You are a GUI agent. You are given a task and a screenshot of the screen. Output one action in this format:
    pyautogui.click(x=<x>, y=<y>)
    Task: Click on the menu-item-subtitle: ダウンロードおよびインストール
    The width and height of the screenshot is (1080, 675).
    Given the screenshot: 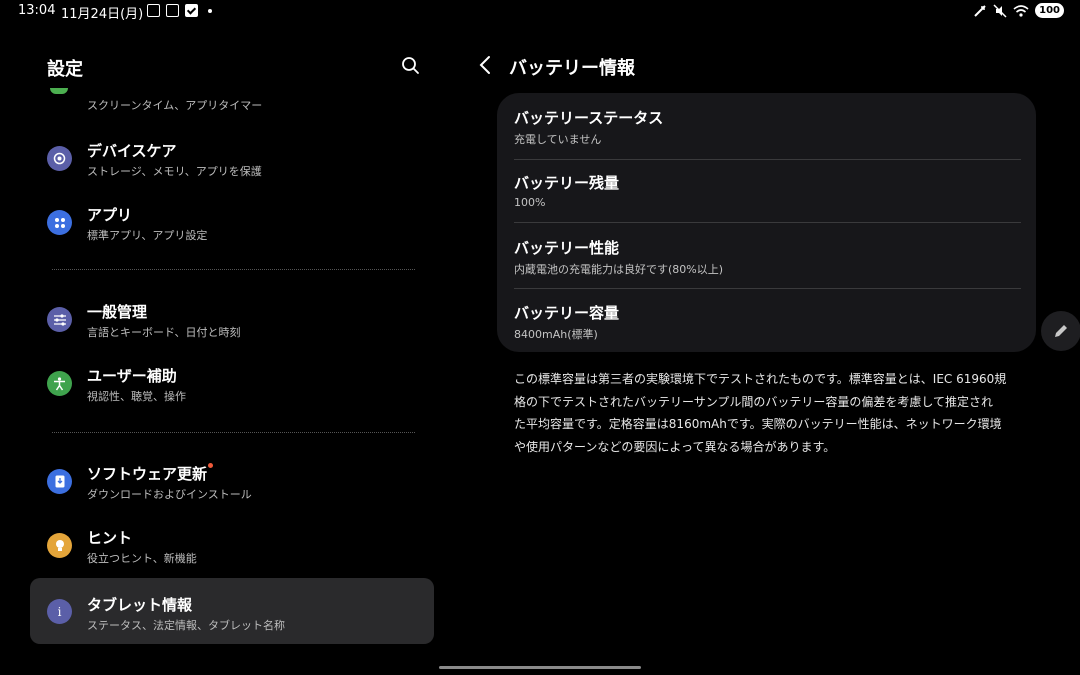 What is the action you would take?
    pyautogui.click(x=169, y=494)
    